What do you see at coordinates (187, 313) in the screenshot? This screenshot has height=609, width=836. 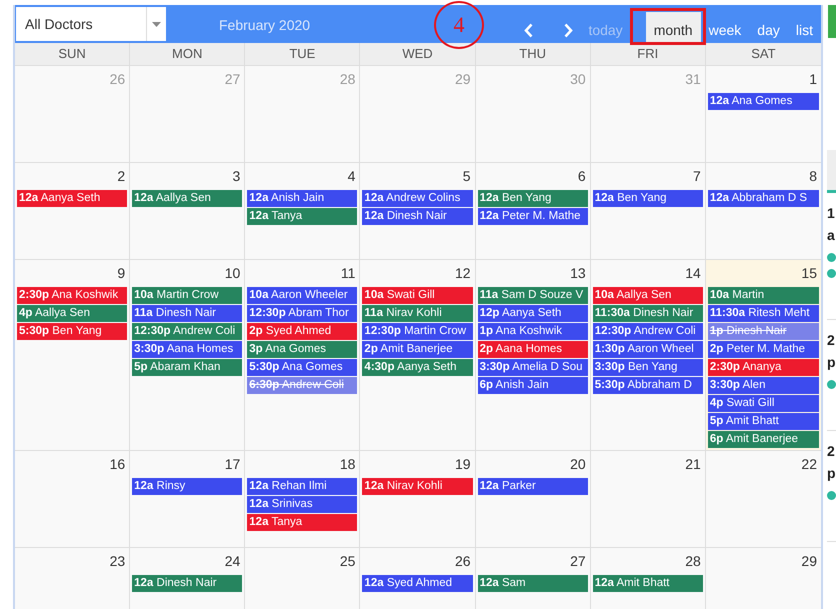 I see `calendar-event: 11a Dinesh Nair` at bounding box center [187, 313].